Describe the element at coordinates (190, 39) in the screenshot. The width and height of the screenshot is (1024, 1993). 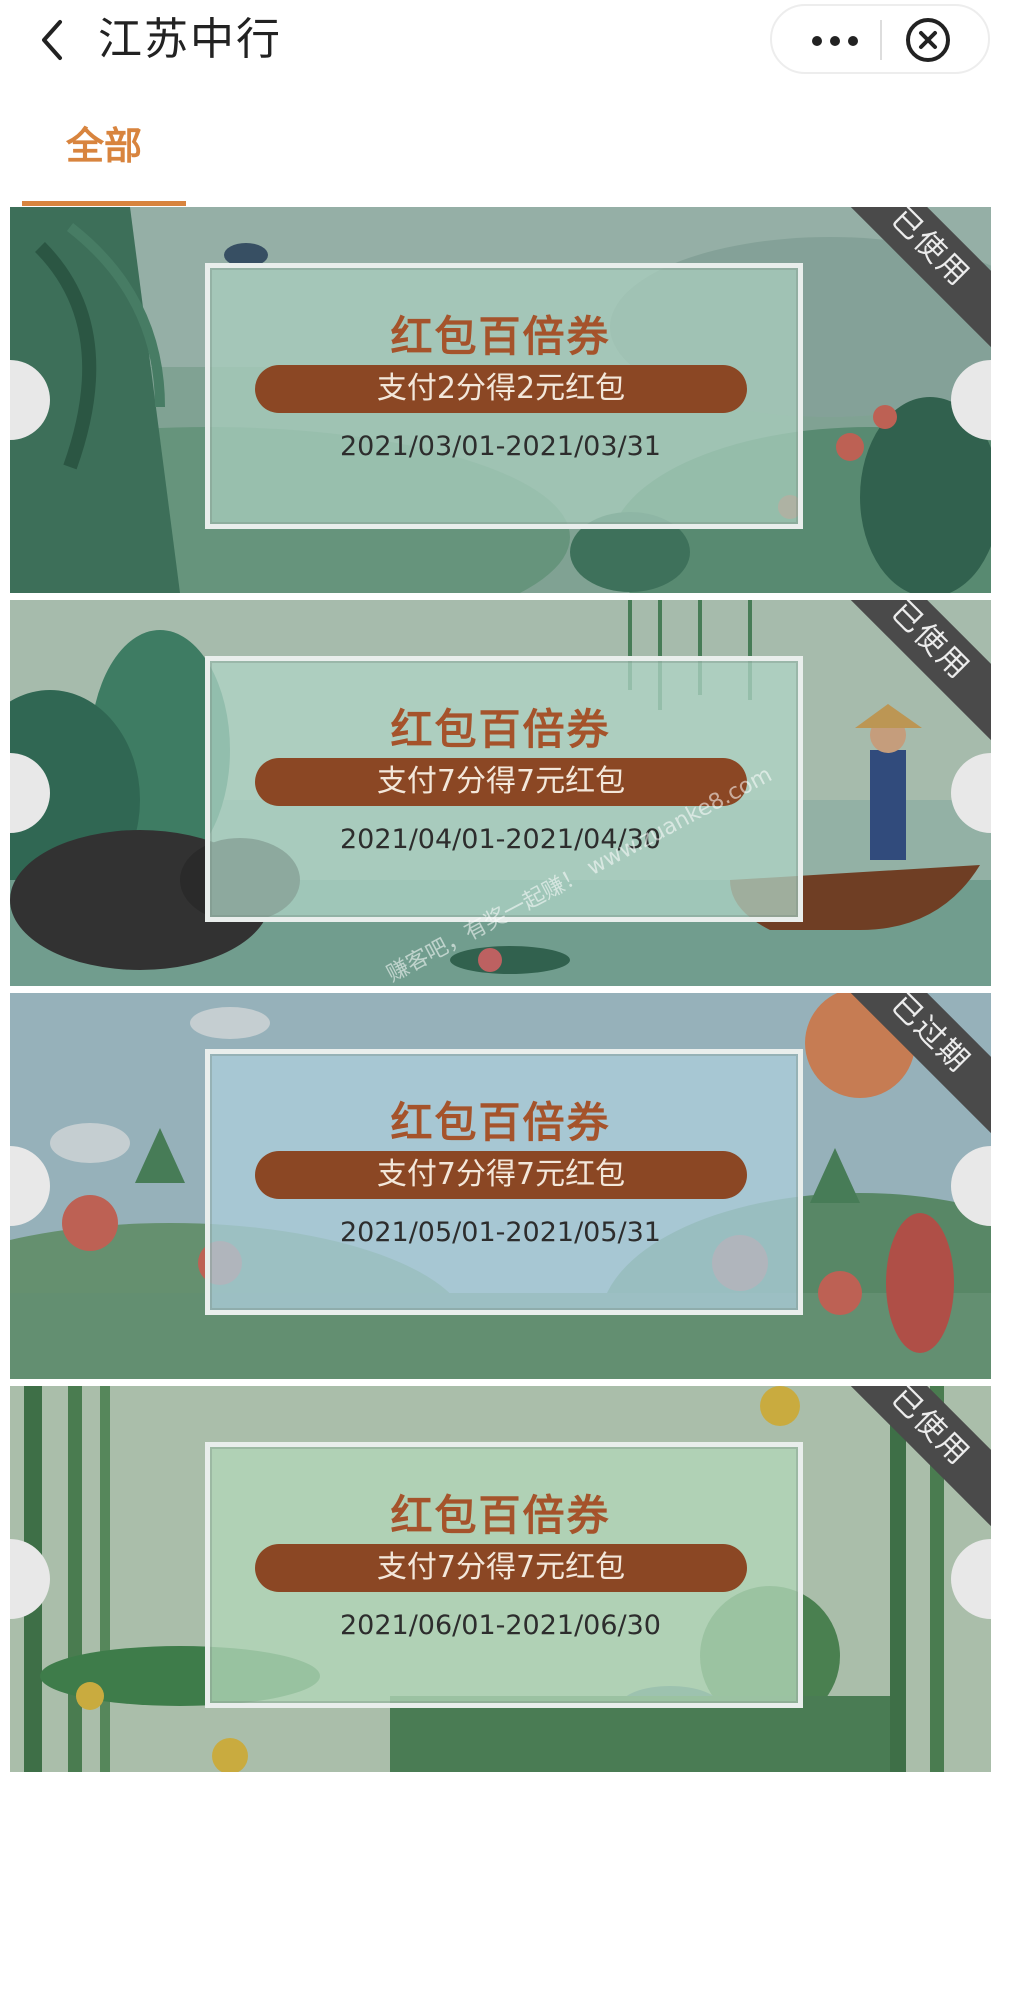
I see `page-title: 江苏中行` at that location.